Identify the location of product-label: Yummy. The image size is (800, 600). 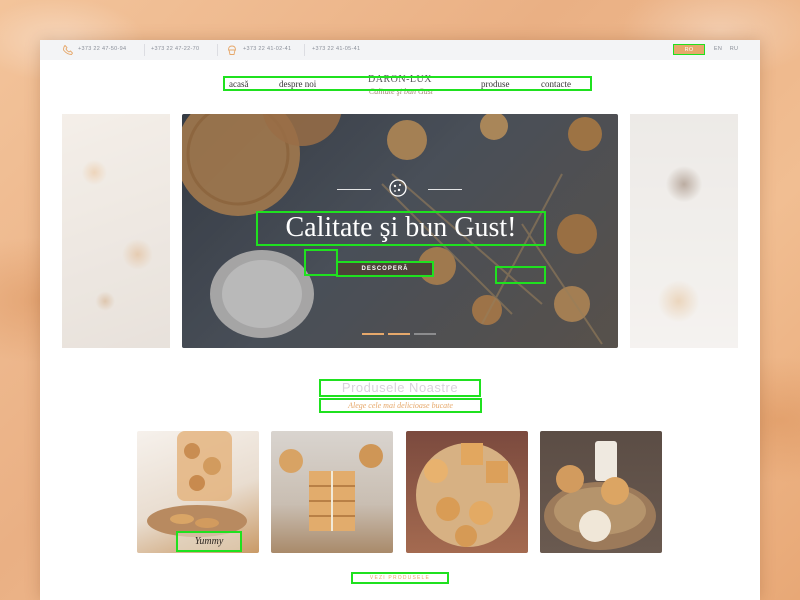
(209, 541).